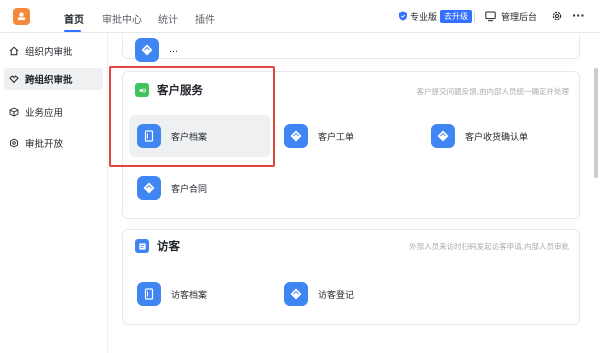  I want to click on section-description: 客户提交问题反馈,由内部人员统一确定并处理, so click(492, 91).